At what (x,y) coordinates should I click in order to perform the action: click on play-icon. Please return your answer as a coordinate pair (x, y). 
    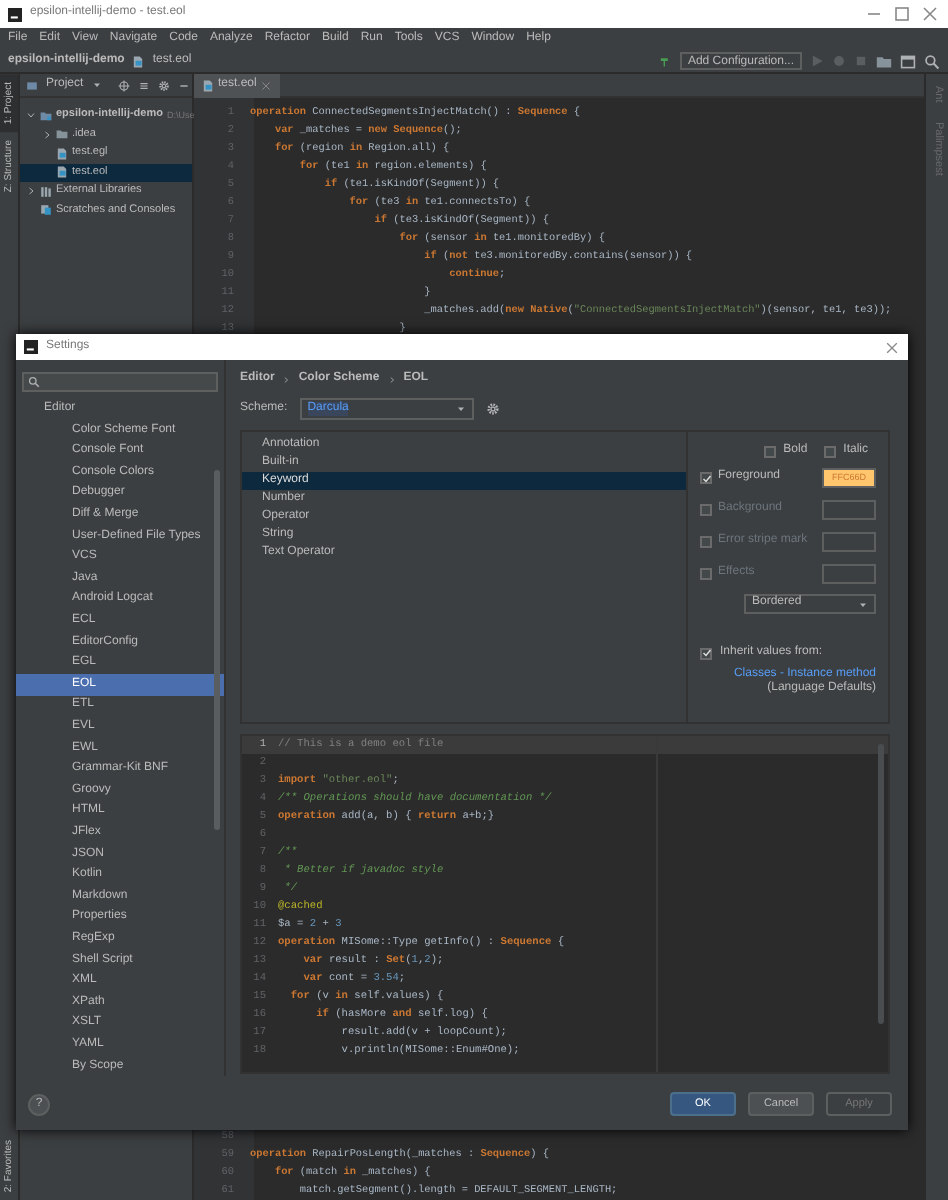
    Looking at the image, I should click on (817, 61).